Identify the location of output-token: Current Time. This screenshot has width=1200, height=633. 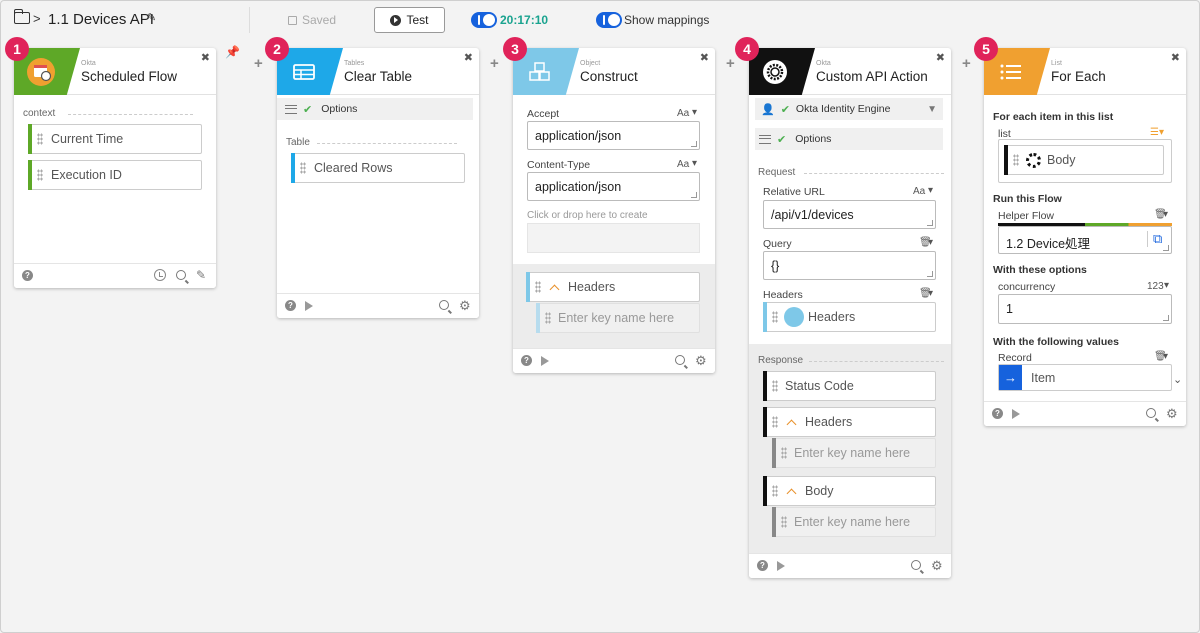
(115, 139).